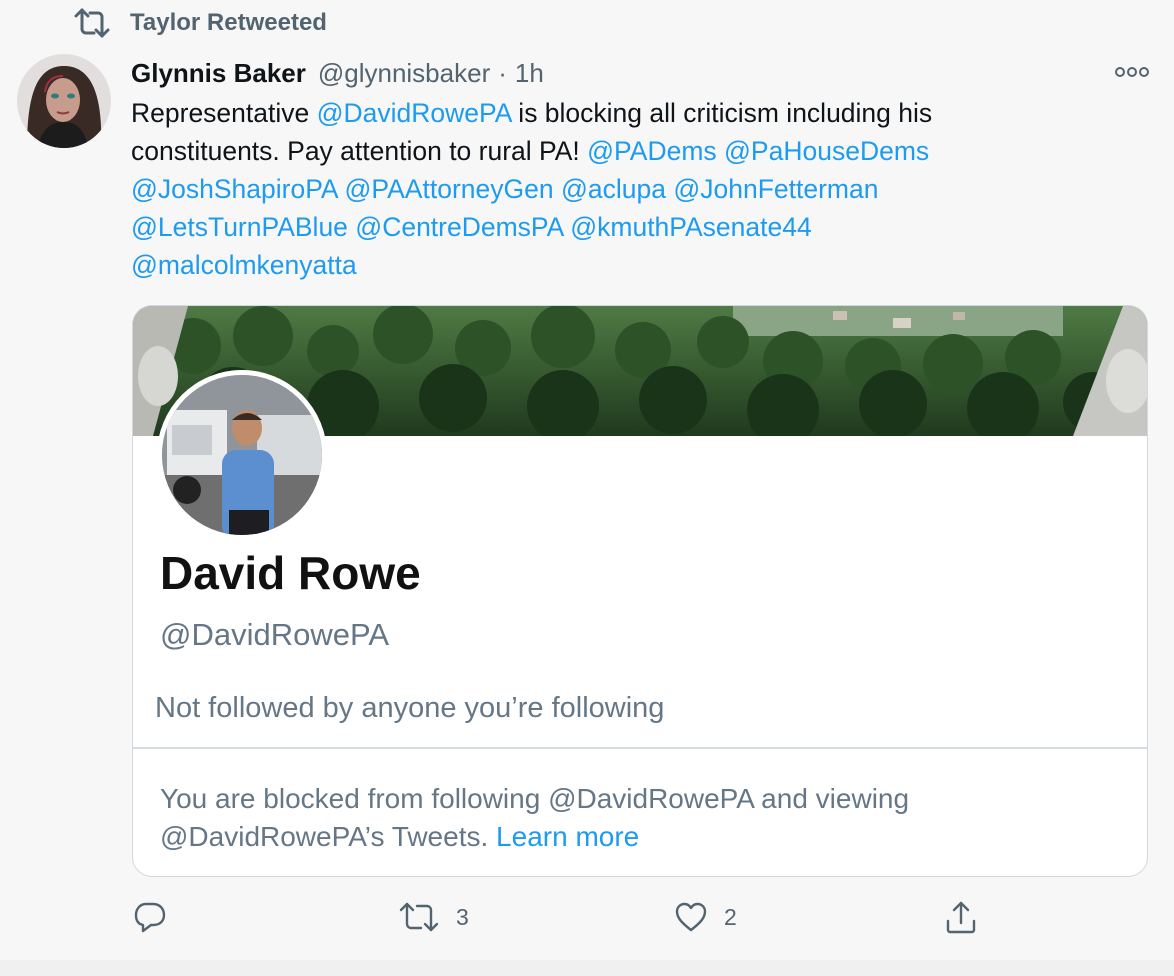 The width and height of the screenshot is (1174, 976). What do you see at coordinates (234, 189) in the screenshot?
I see `mention-link: @JoshShapiroPA` at bounding box center [234, 189].